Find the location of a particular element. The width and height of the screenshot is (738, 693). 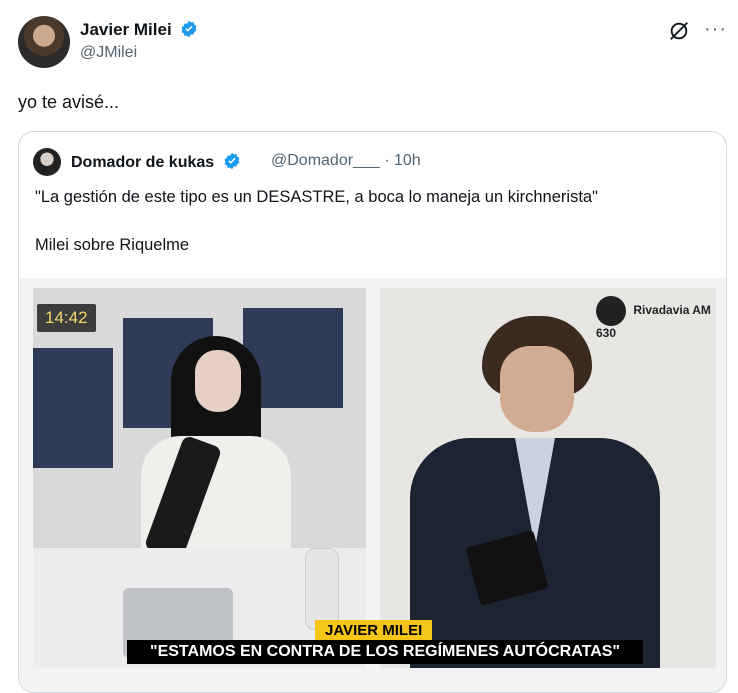

quote-author-handle-time: @Domador___ · 10h is located at coordinates (346, 161).